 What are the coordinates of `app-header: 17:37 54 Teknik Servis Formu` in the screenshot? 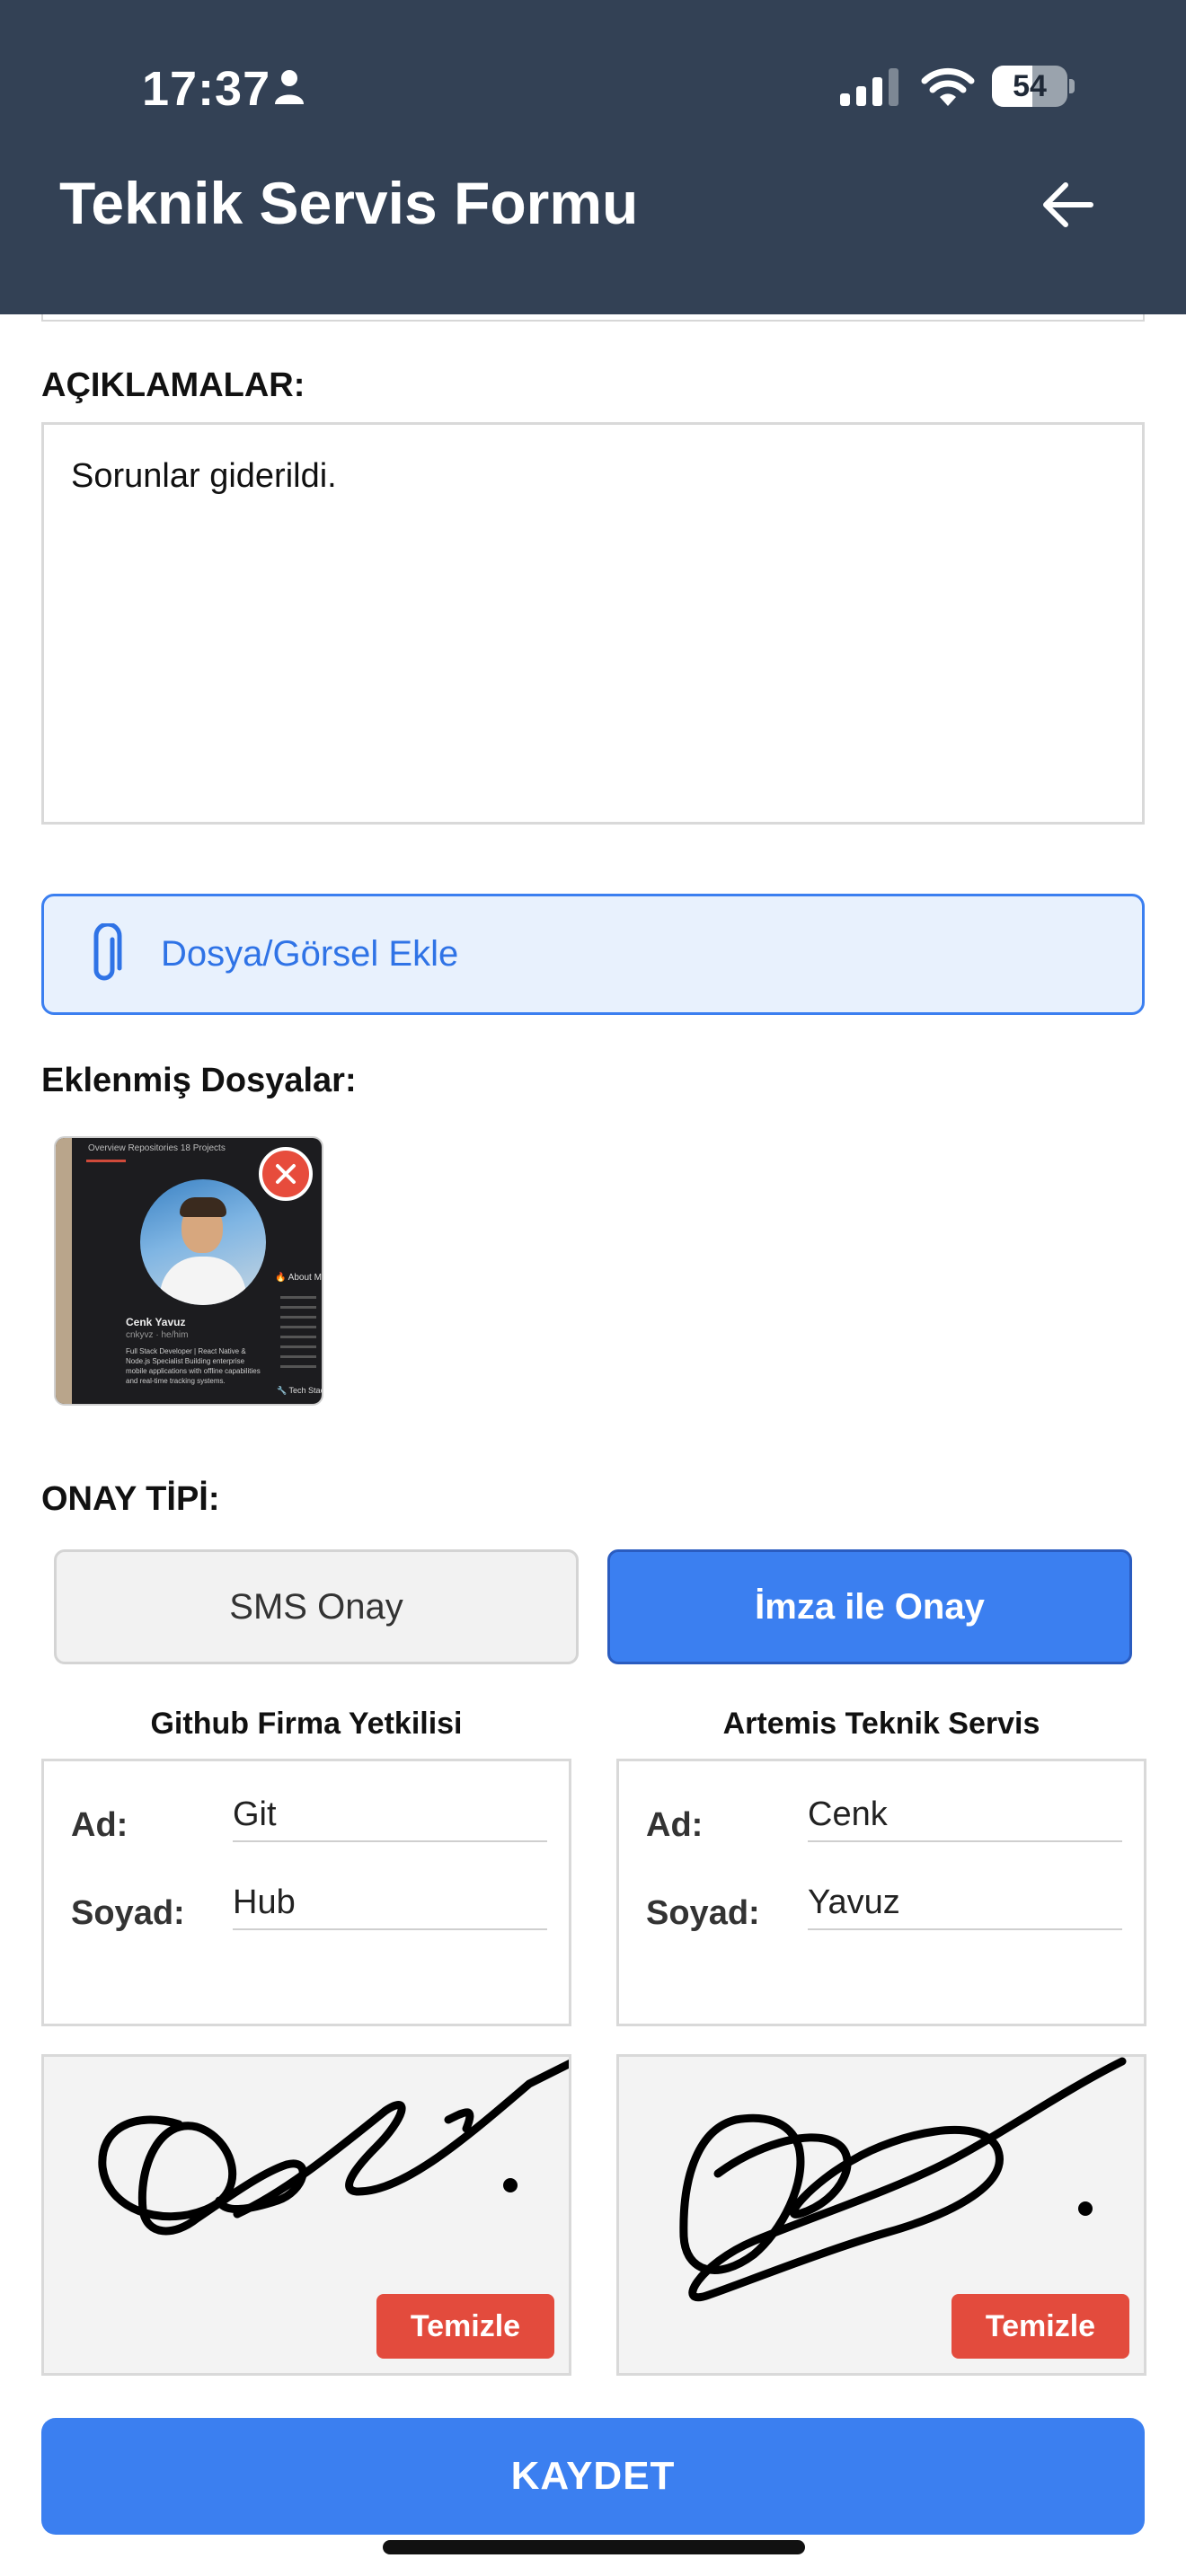 It's located at (593, 157).